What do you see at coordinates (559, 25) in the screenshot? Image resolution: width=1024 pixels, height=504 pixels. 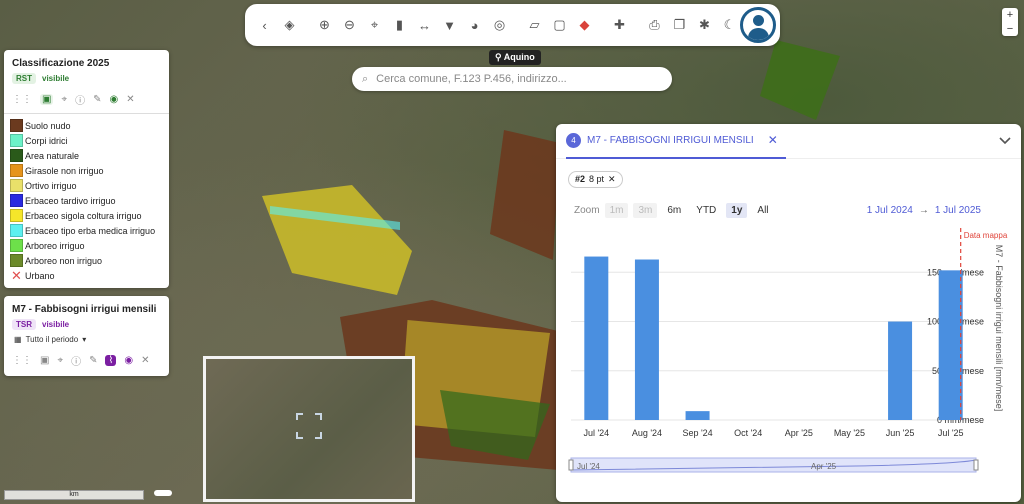 I see `select-area-icon: ▢` at bounding box center [559, 25].